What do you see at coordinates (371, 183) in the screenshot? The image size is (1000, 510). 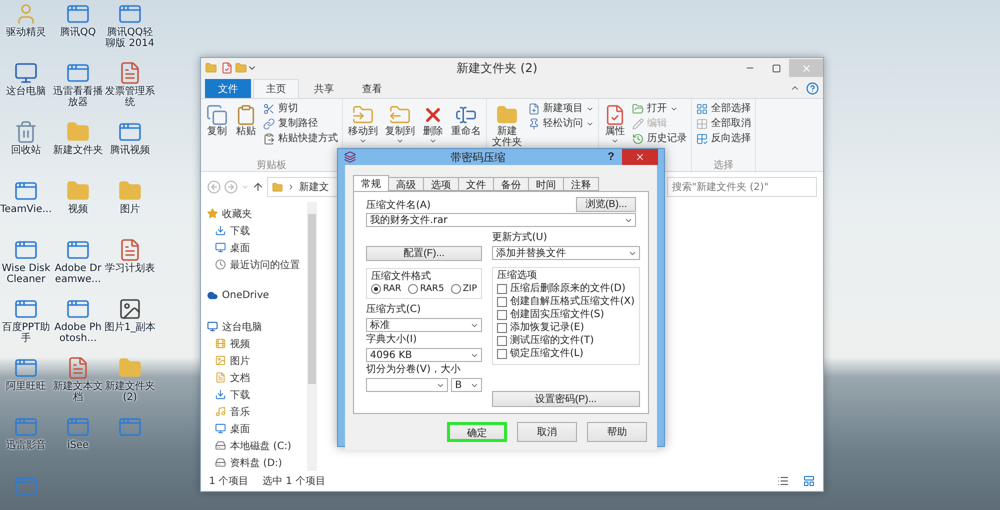 I see `dialog-tab: 常规` at bounding box center [371, 183].